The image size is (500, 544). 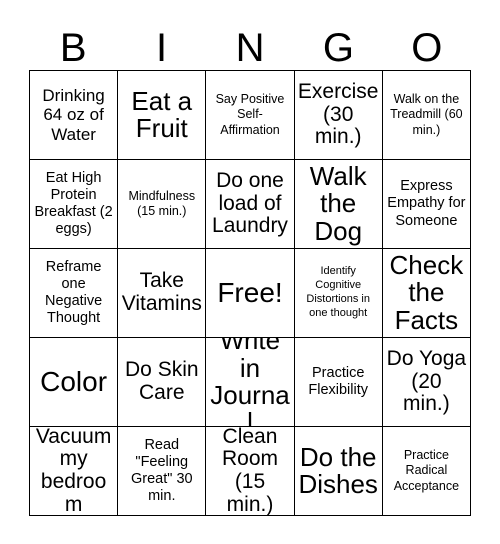 I want to click on bingo-cell-label: Practice Flexibility, so click(x=338, y=381).